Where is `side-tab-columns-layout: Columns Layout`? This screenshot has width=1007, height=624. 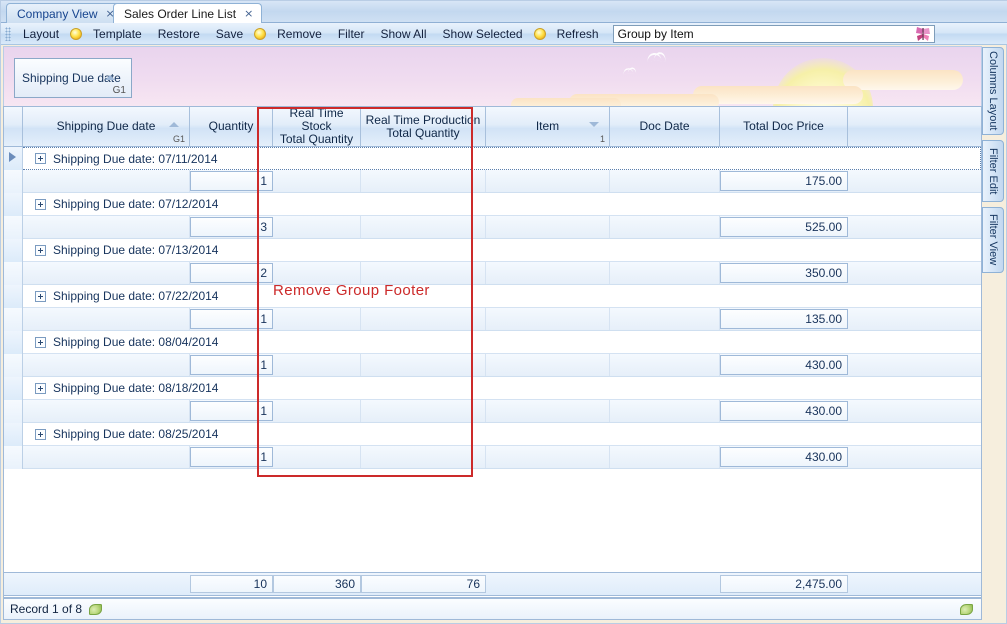
side-tab-columns-layout: Columns Layout is located at coordinates (993, 91).